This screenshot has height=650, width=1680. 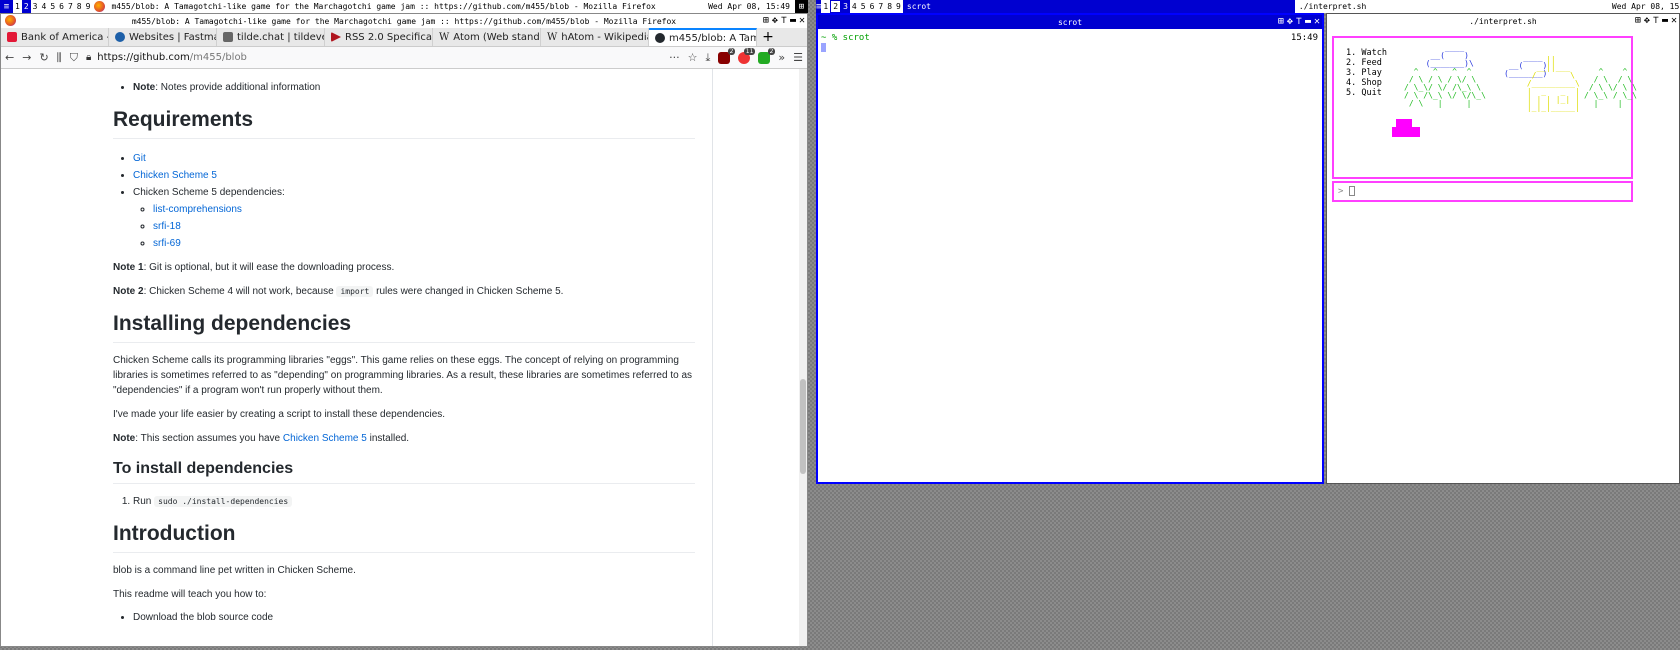 I want to click on menu-item-watch: 1. Watch, so click(x=1366, y=53).